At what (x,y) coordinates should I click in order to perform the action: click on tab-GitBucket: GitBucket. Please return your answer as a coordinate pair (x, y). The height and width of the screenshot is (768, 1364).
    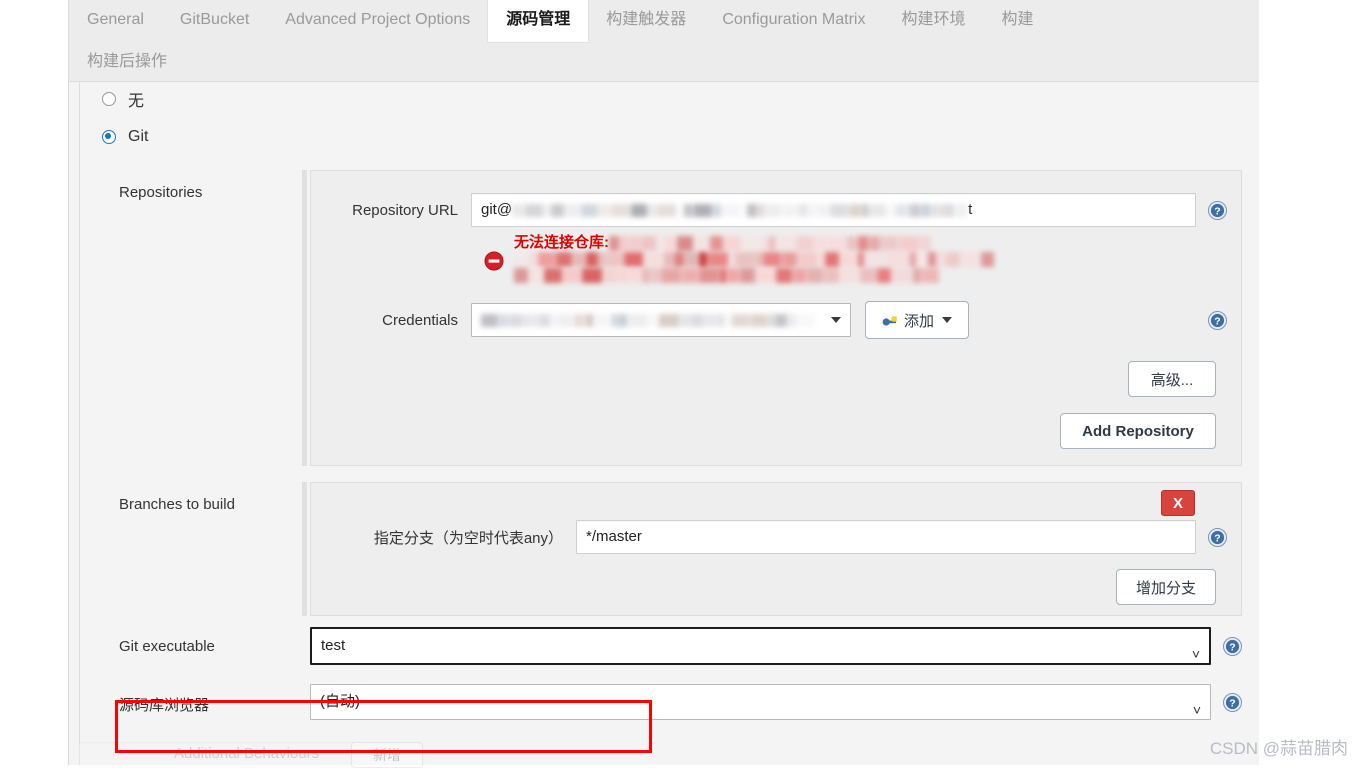
    Looking at the image, I should click on (214, 20).